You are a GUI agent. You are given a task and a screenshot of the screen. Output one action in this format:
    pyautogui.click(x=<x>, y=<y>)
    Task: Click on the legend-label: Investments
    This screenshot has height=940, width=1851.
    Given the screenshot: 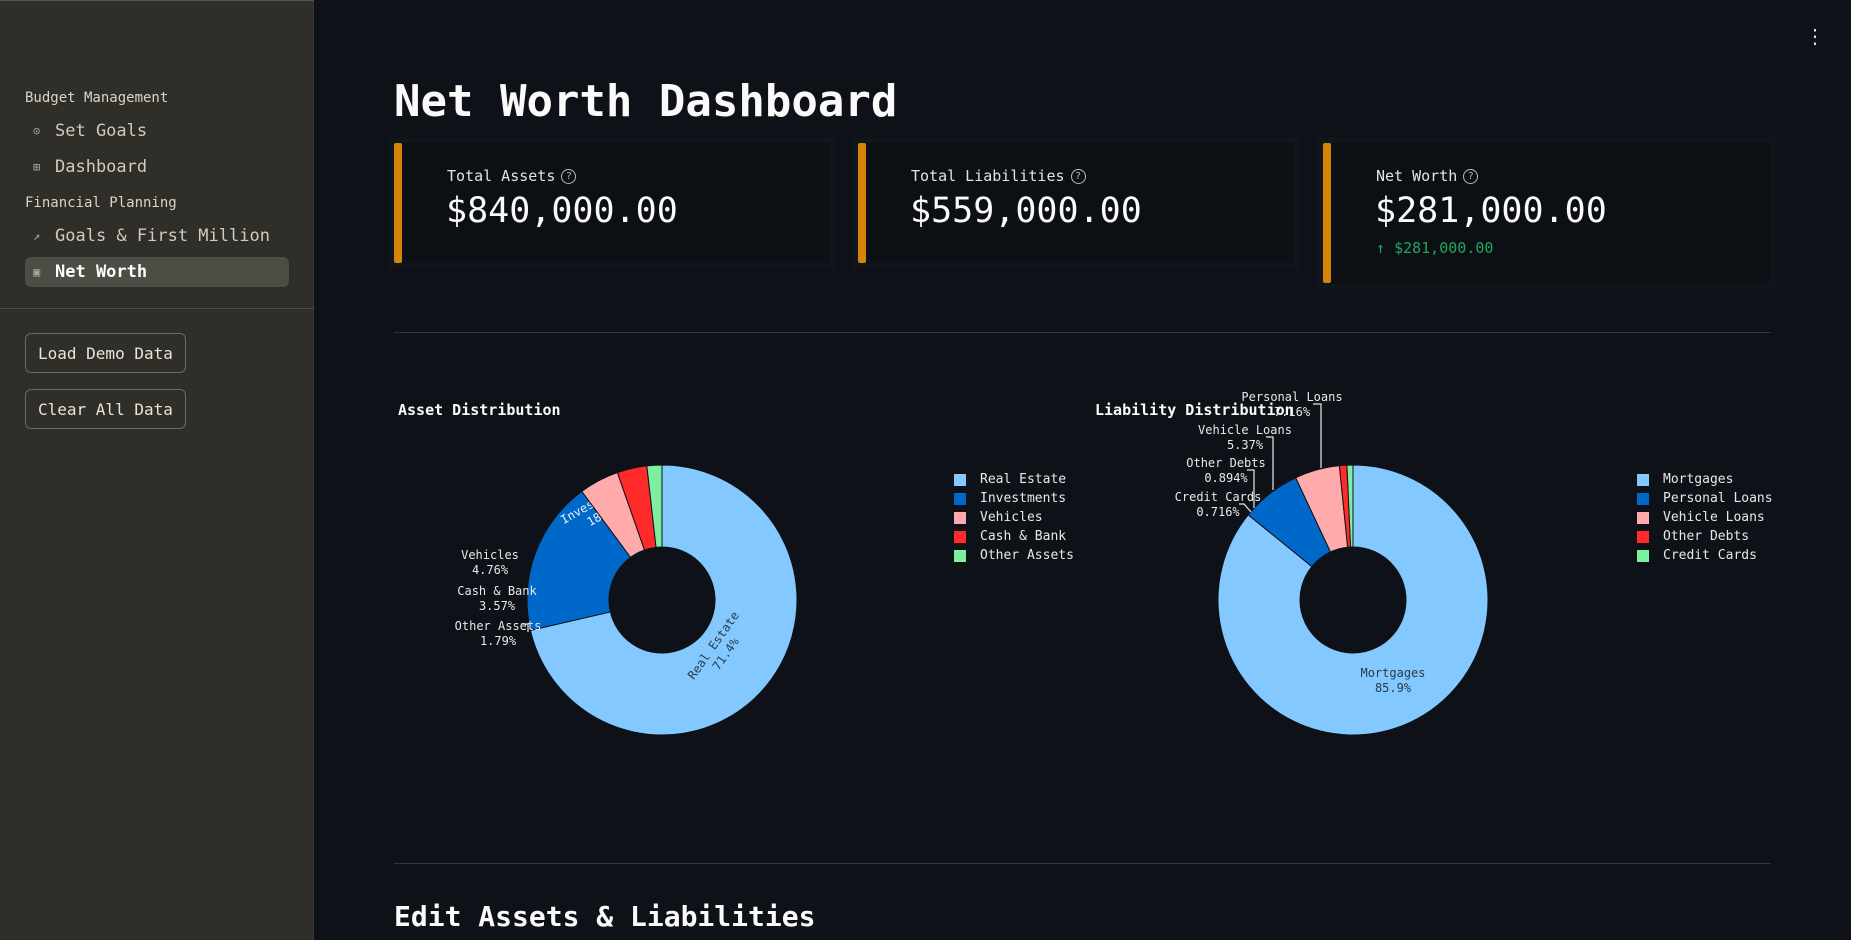 What is the action you would take?
    pyautogui.click(x=1023, y=498)
    